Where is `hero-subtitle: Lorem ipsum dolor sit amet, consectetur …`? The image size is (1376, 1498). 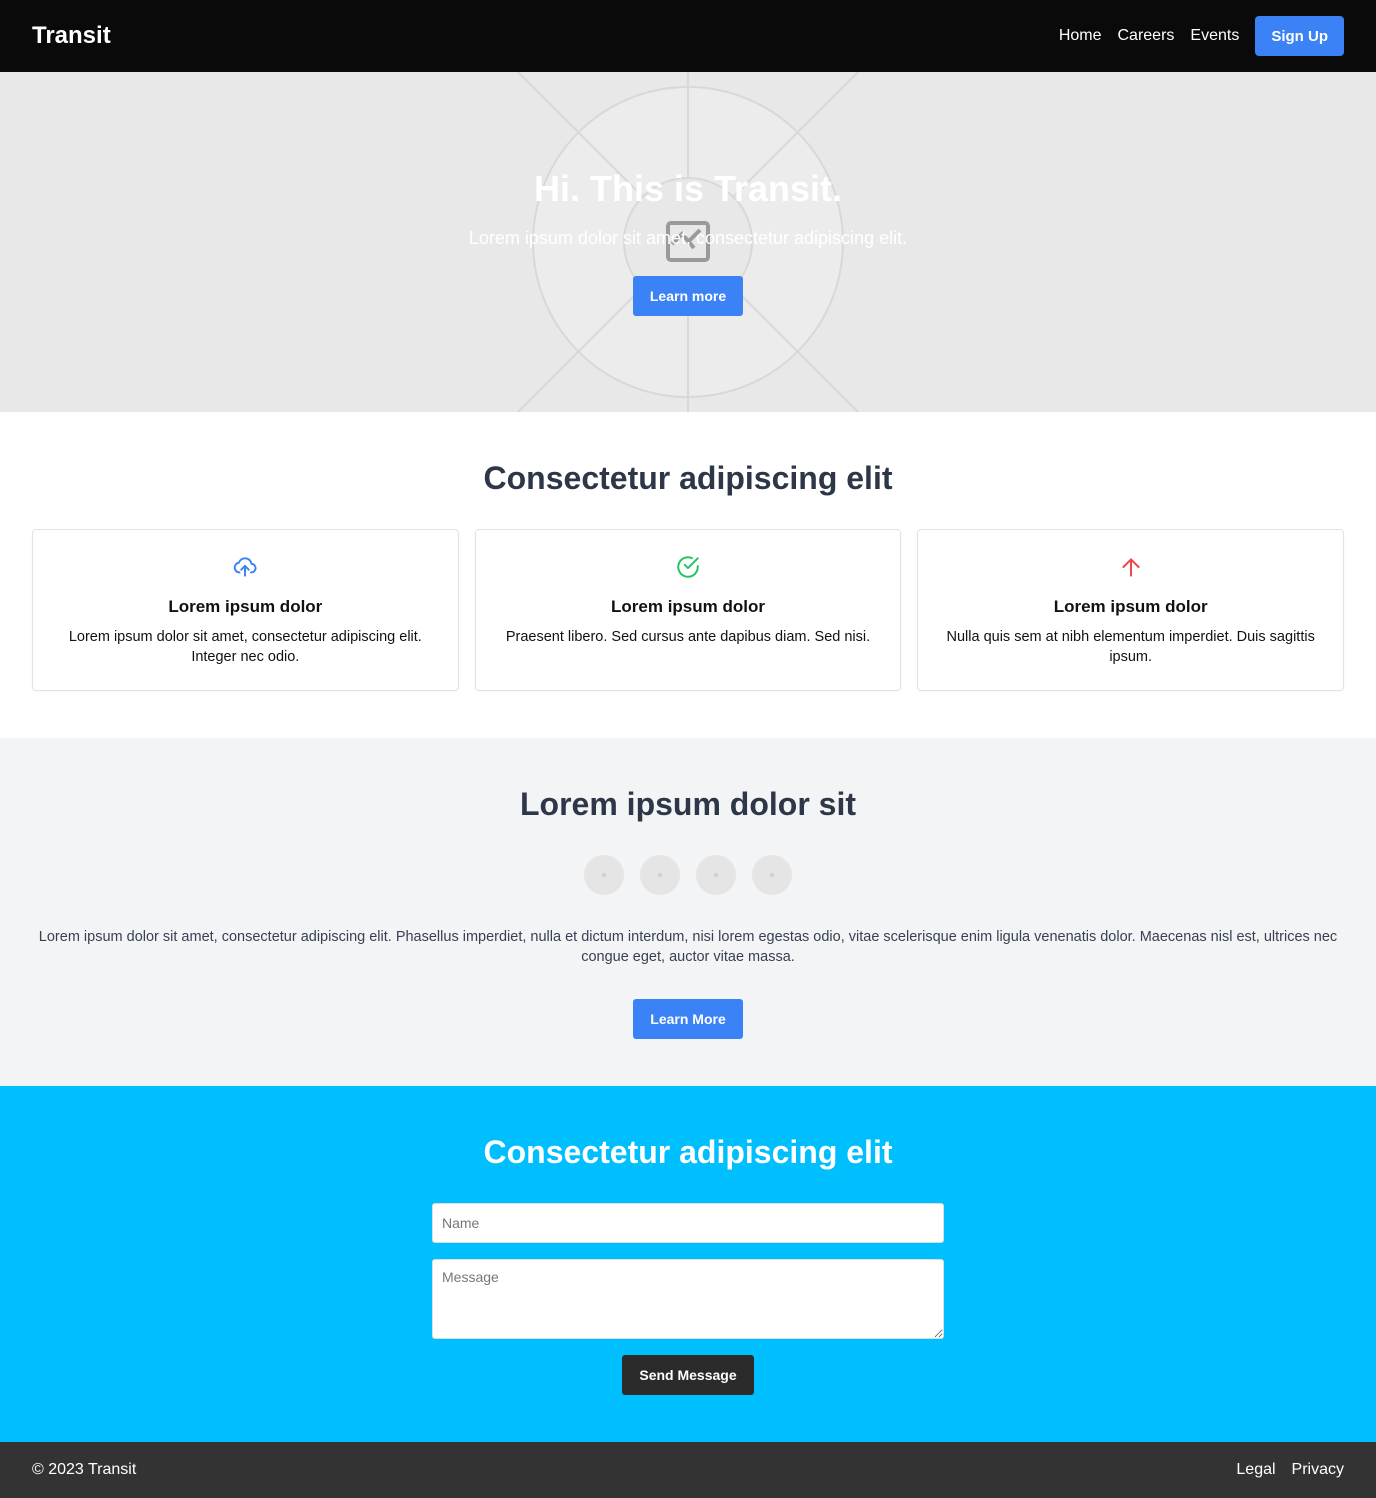
hero-subtitle: Lorem ipsum dolor sit amet, consectetur … is located at coordinates (688, 238).